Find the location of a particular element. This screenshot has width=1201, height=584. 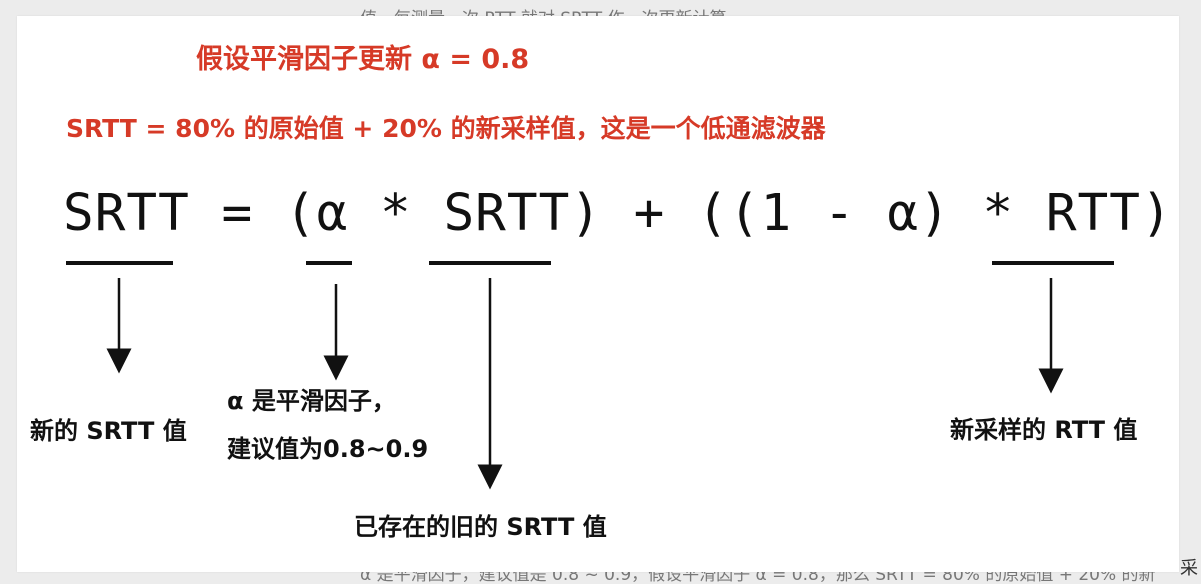

label-alpha-line2: 建议值为0.8~0.9 is located at coordinates (328, 449).